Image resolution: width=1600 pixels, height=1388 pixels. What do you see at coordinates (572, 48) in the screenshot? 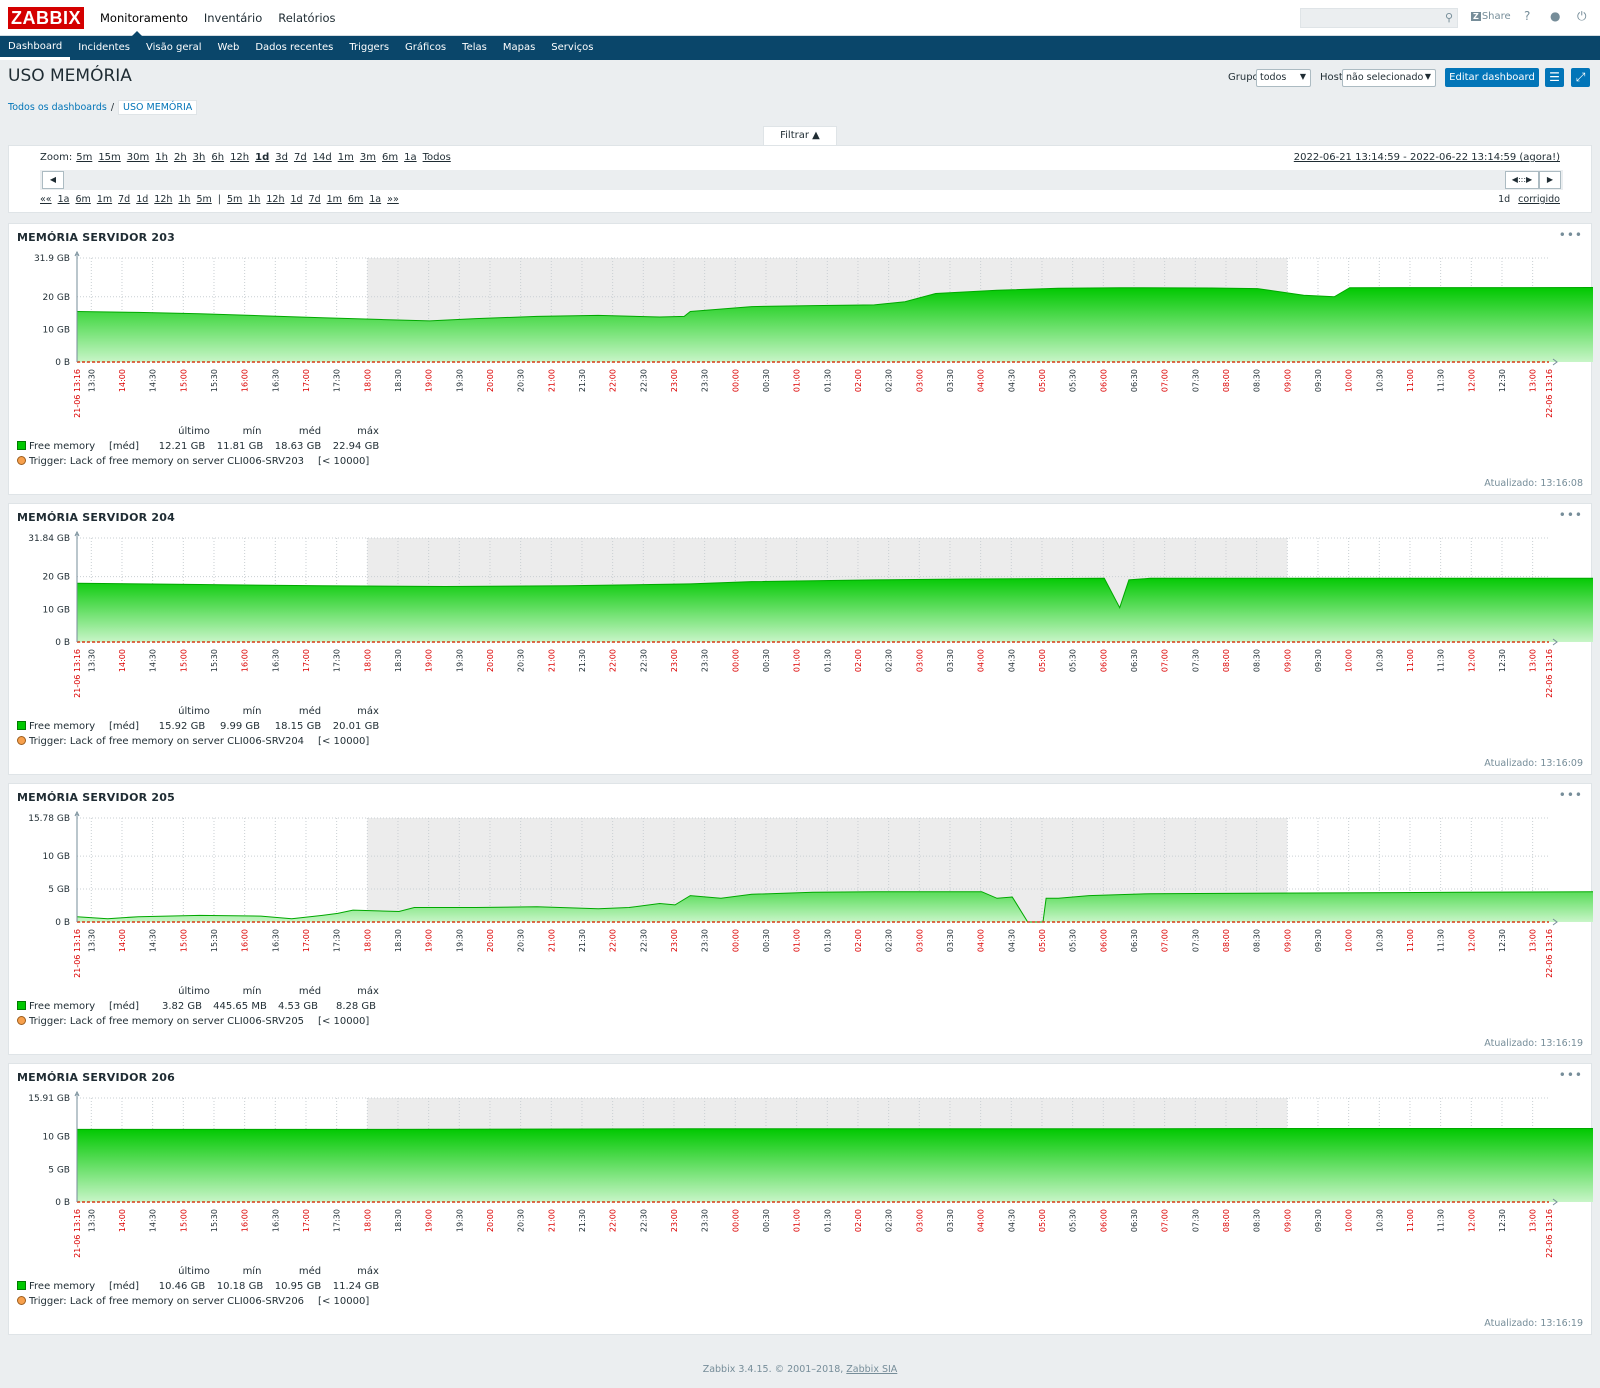
I see `subnav-servicos: Serviços` at bounding box center [572, 48].